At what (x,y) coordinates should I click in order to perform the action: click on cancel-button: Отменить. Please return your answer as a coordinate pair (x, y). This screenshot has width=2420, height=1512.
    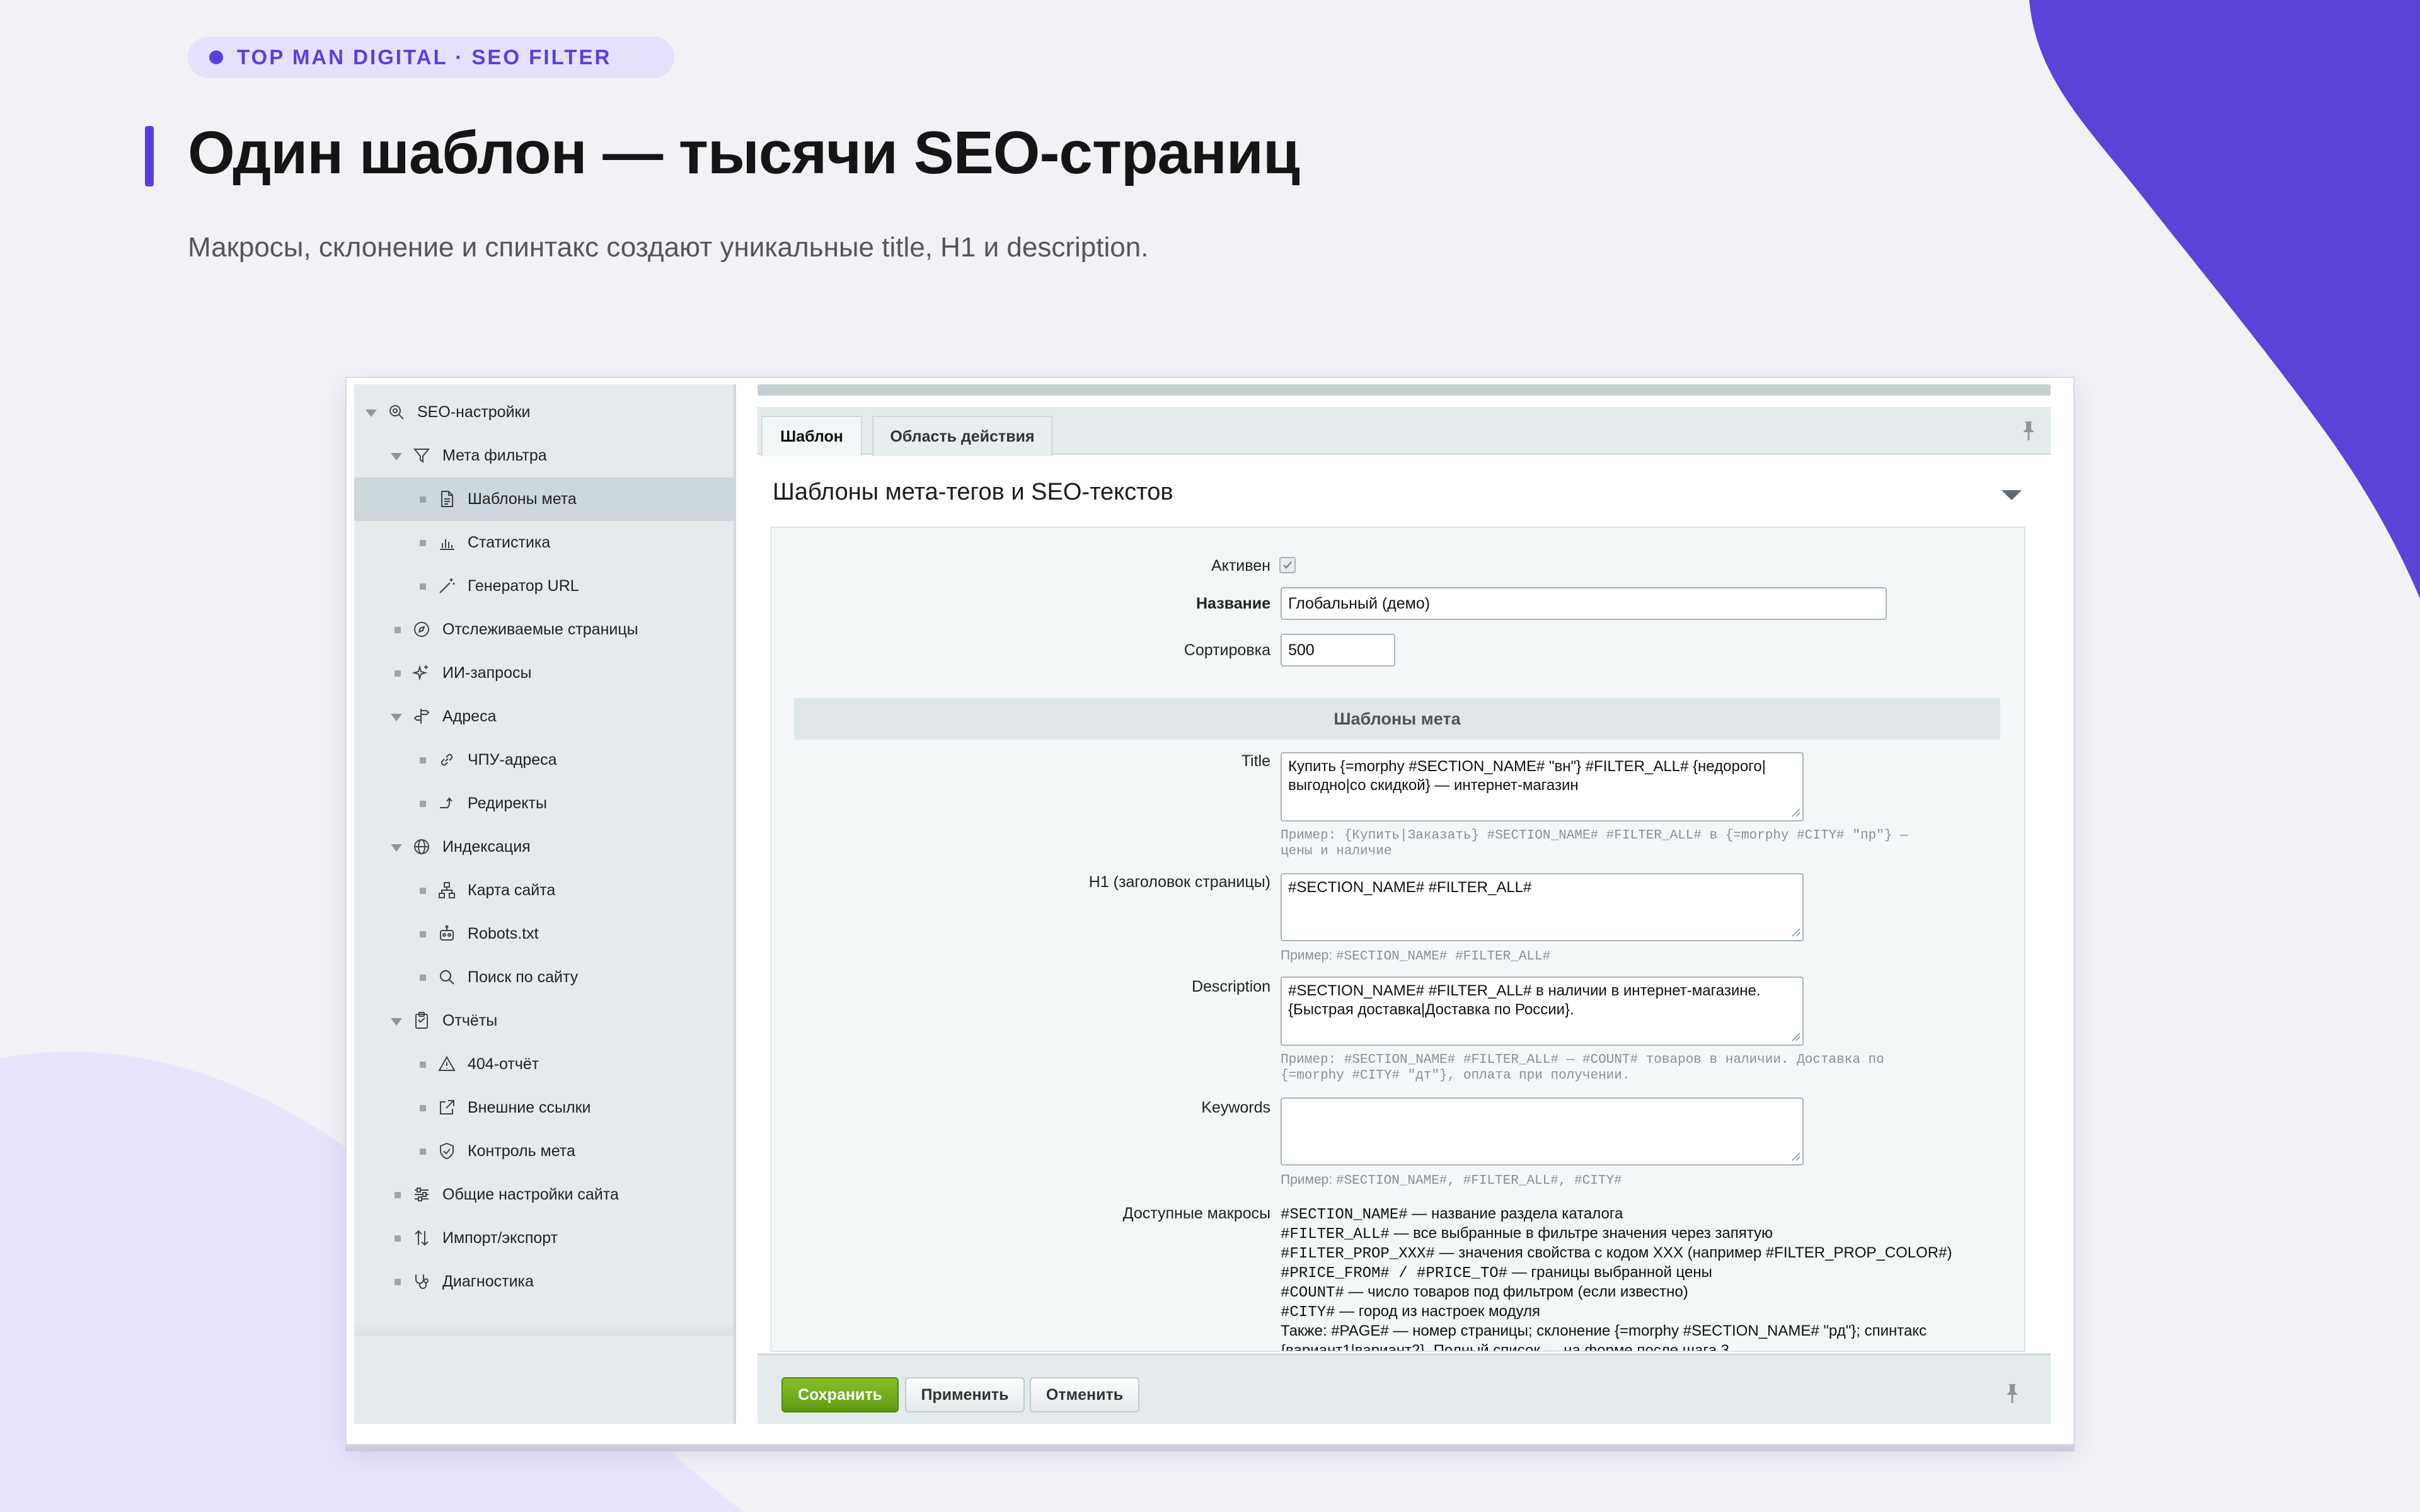
    Looking at the image, I should click on (1084, 1394).